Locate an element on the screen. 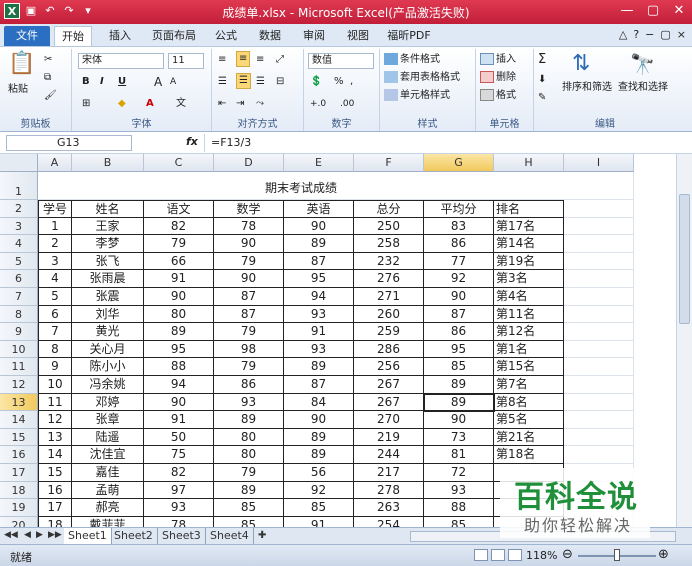  row-header-17: 17 is located at coordinates (19, 473).